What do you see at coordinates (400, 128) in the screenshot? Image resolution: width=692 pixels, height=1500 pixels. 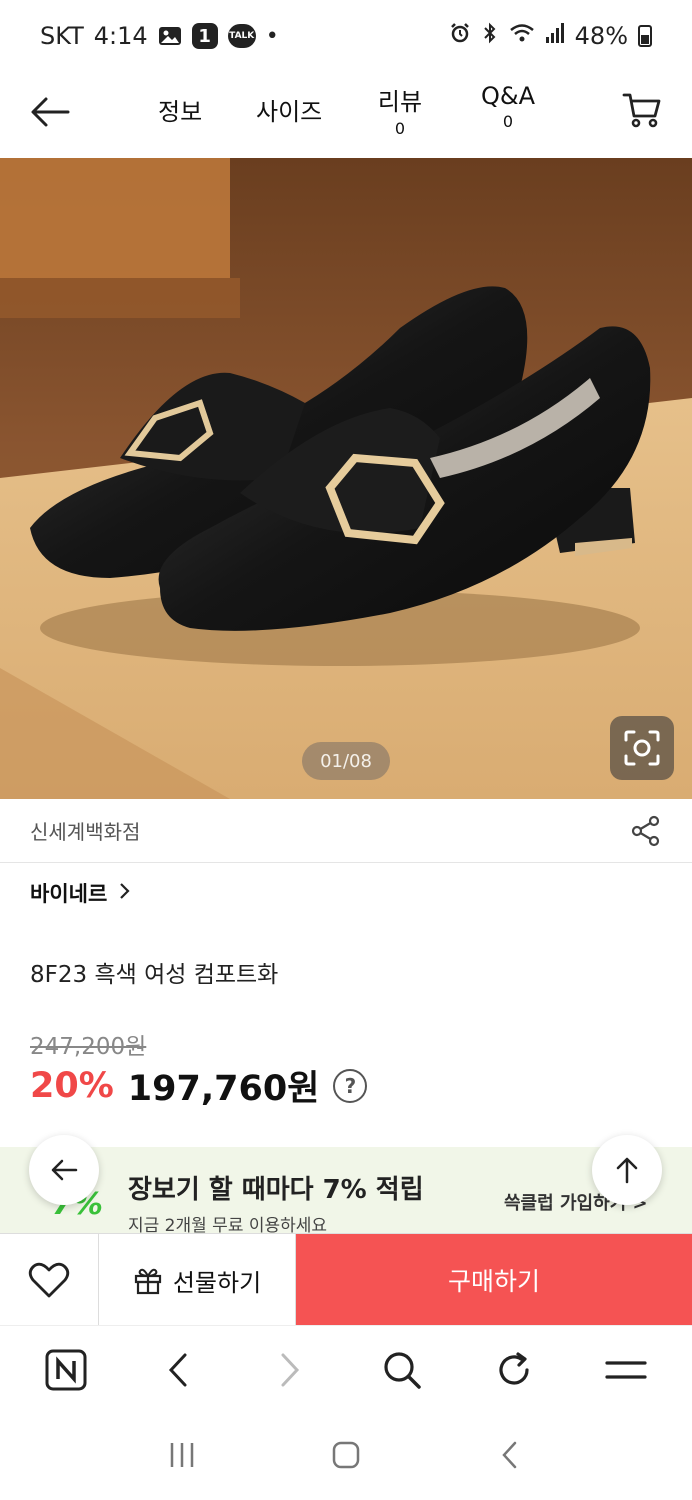 I see `review-count: 0` at bounding box center [400, 128].